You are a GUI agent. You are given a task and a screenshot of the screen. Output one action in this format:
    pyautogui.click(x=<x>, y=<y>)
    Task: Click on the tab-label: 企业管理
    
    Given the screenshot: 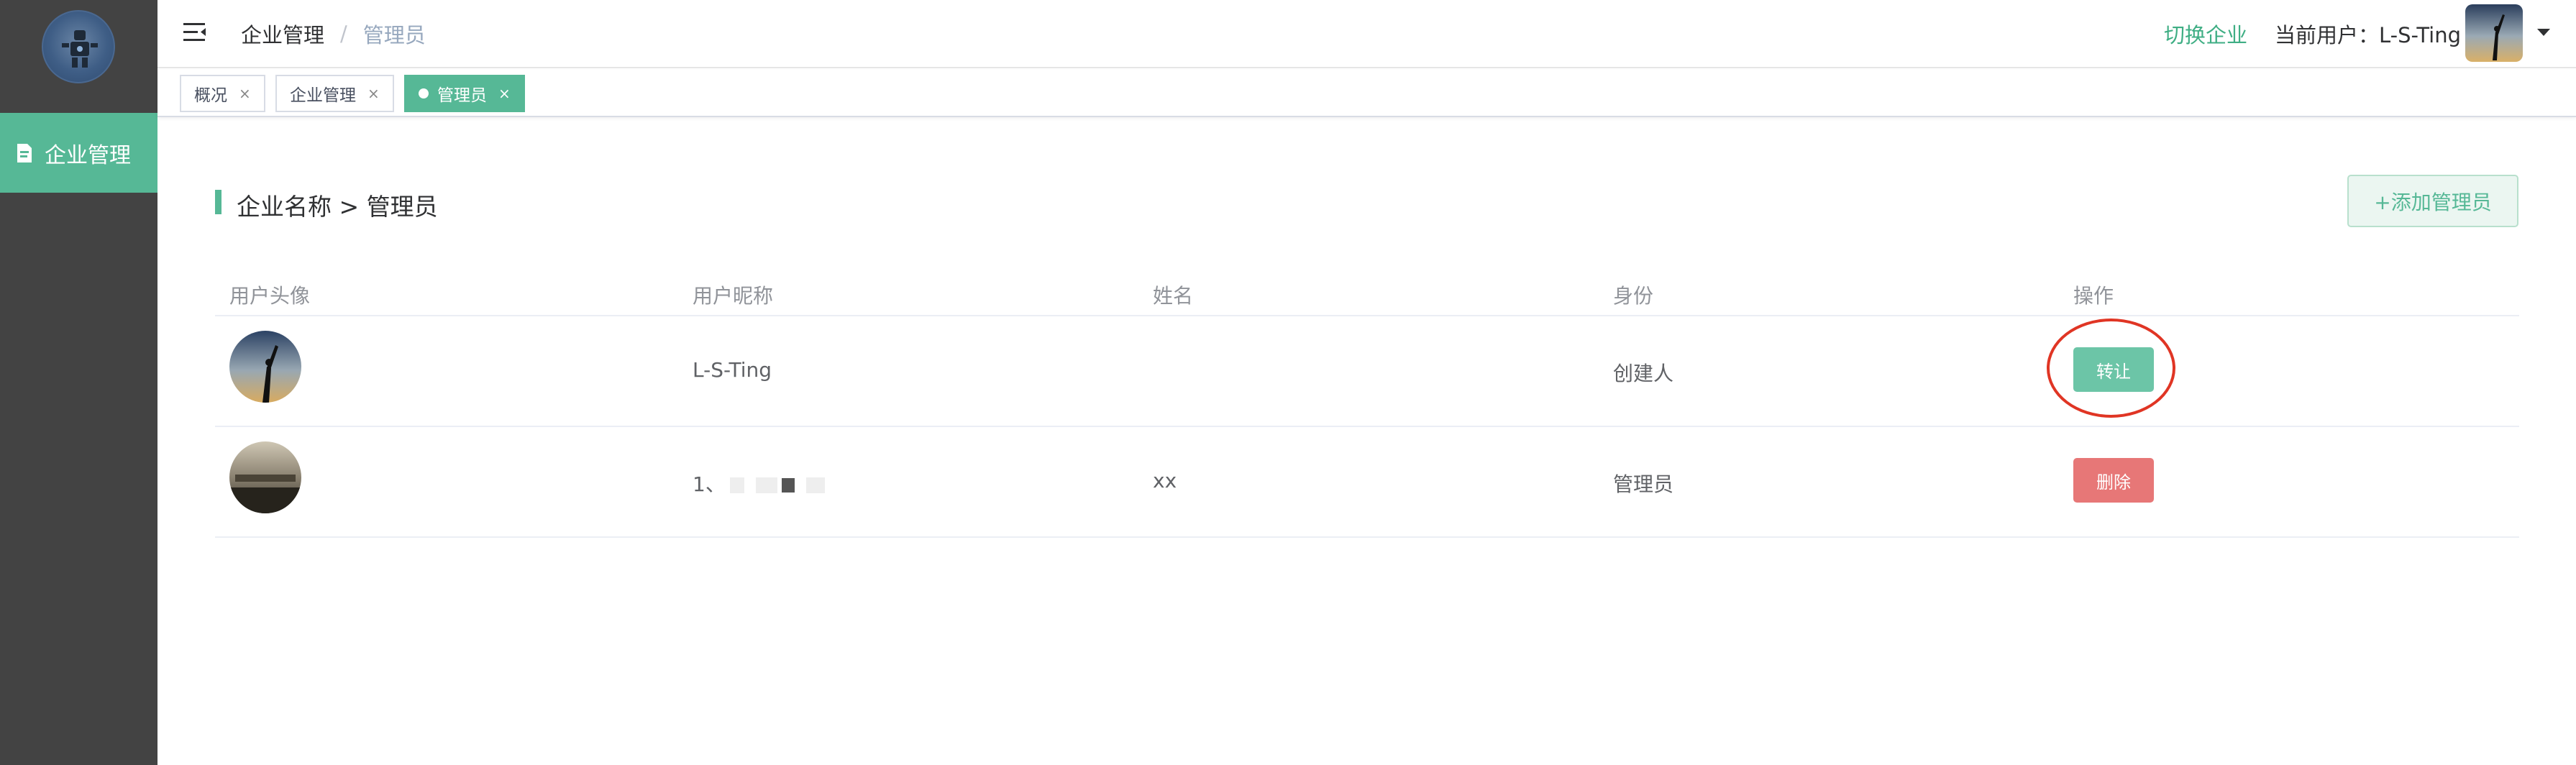 What is the action you would take?
    pyautogui.click(x=323, y=95)
    